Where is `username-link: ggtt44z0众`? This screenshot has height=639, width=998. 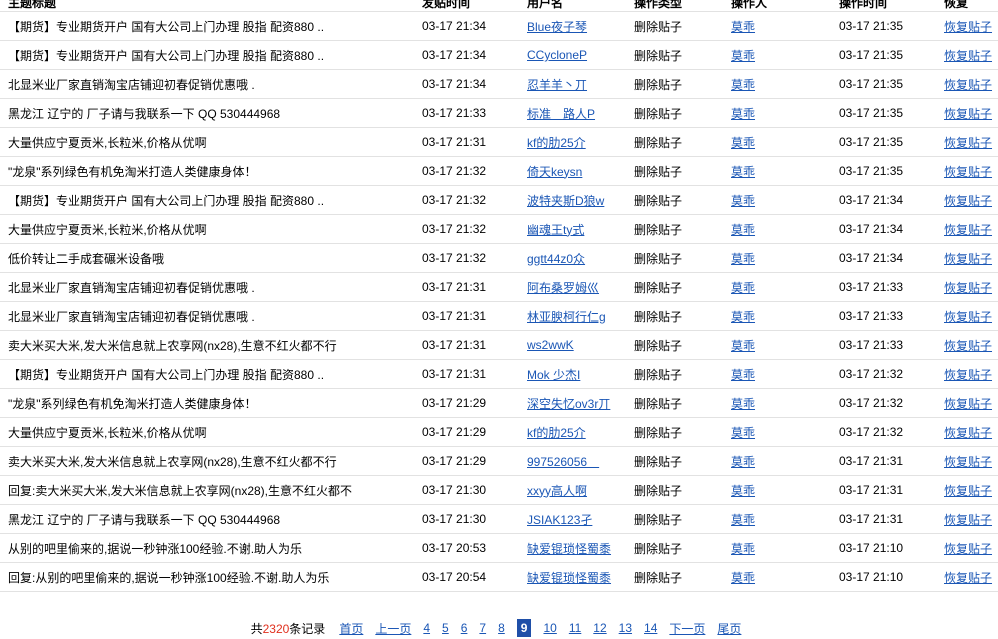 username-link: ggtt44z0众 is located at coordinates (556, 259).